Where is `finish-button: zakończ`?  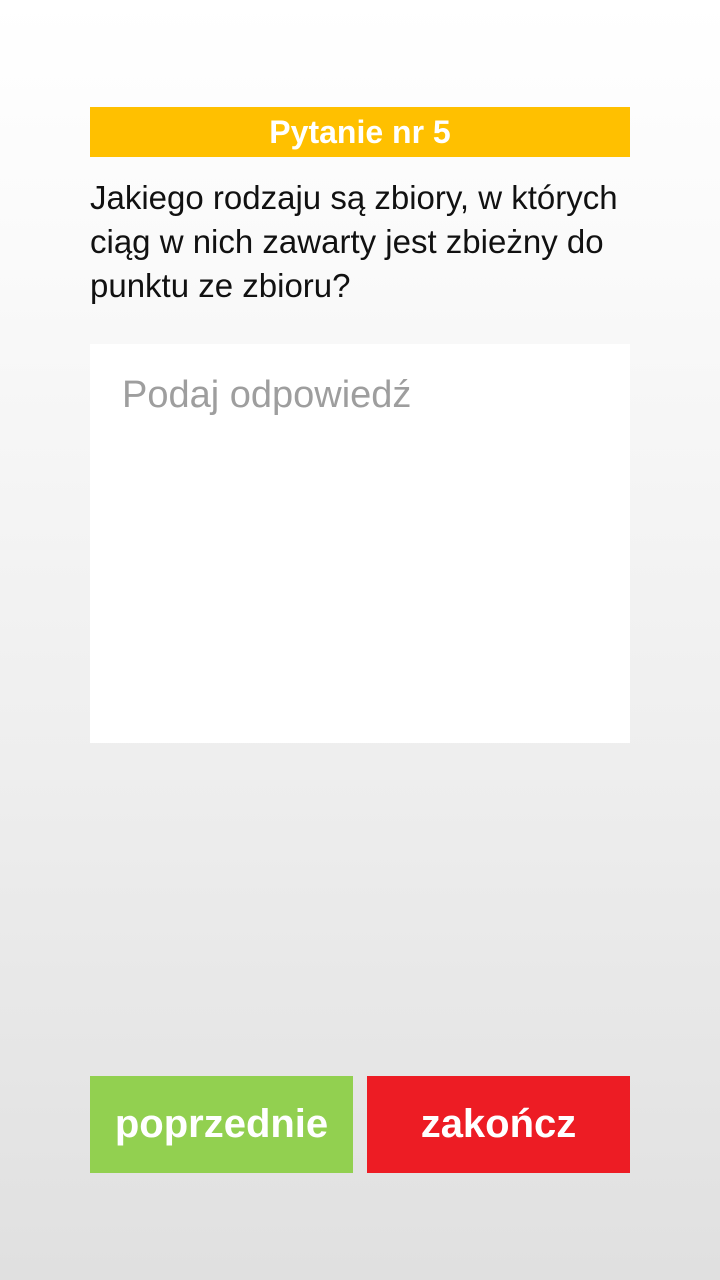
finish-button: zakończ is located at coordinates (498, 1124).